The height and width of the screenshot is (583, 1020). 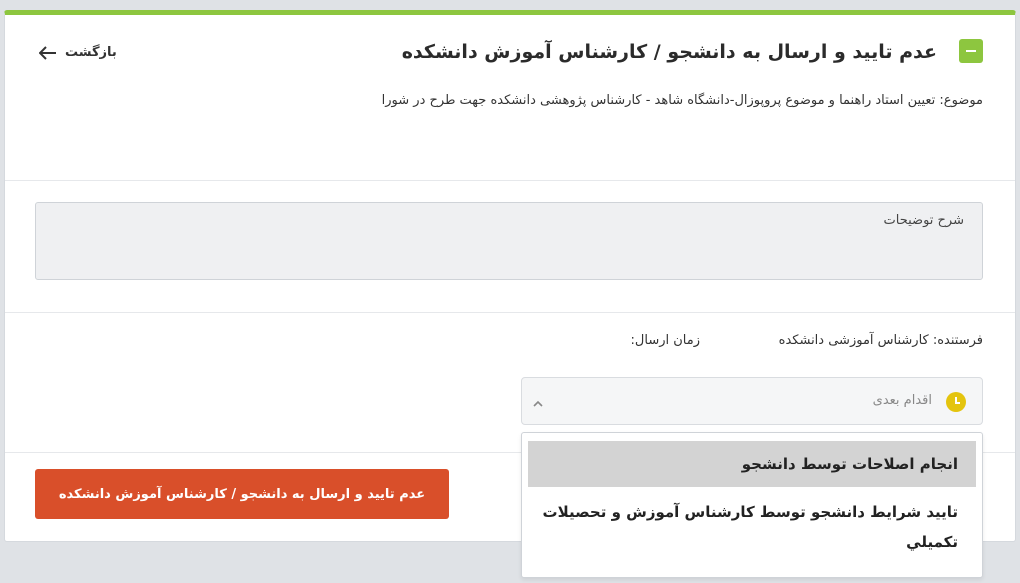 What do you see at coordinates (91, 52) in the screenshot?
I see `back-label: بازگشت` at bounding box center [91, 52].